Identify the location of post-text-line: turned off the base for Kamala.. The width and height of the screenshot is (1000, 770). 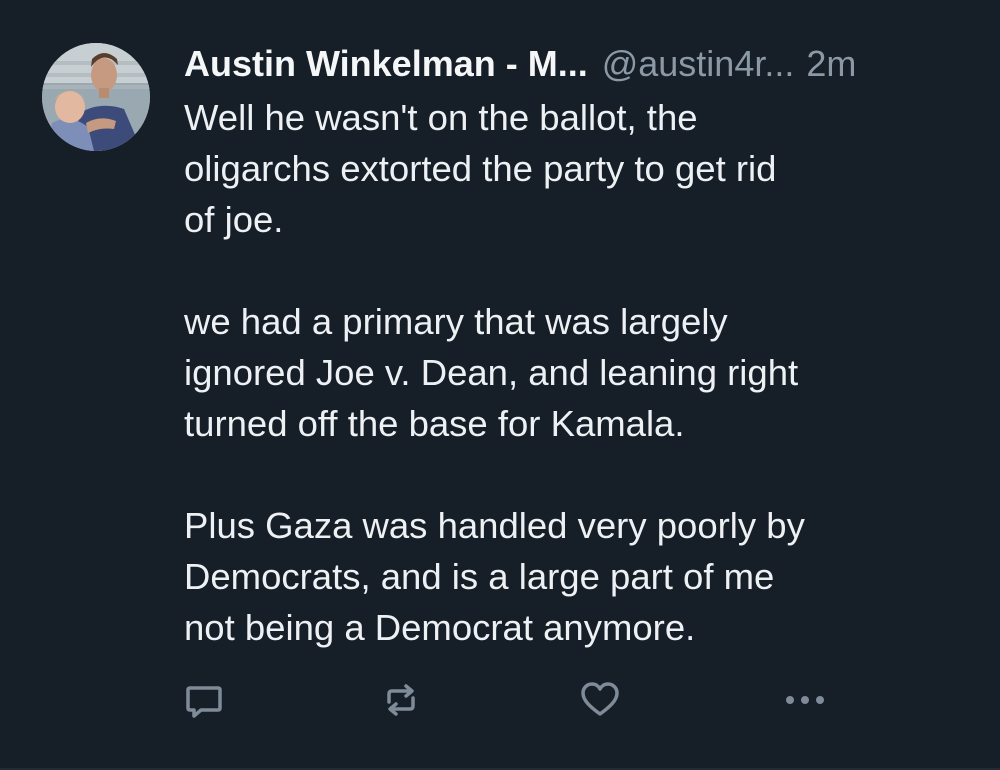
(434, 423).